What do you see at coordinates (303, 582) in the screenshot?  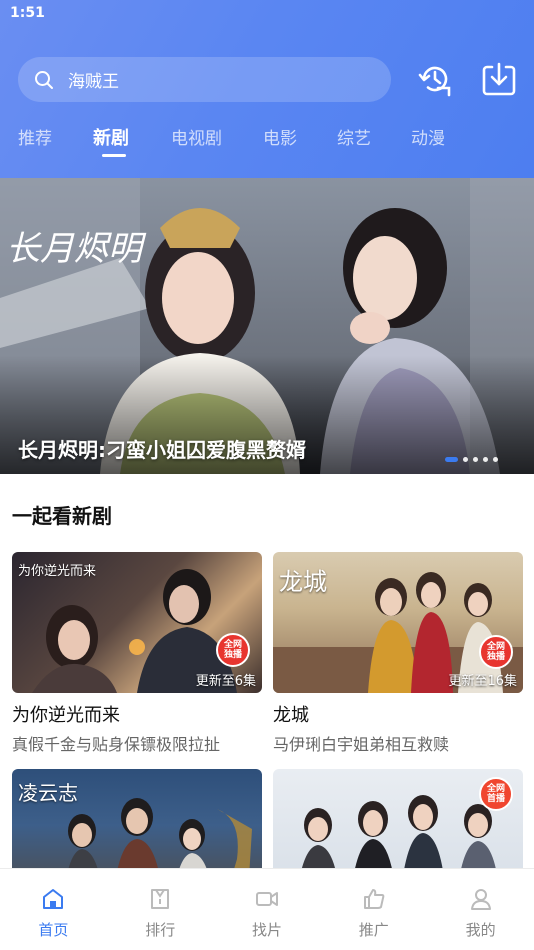 I see `poster-title-text: 龙城` at bounding box center [303, 582].